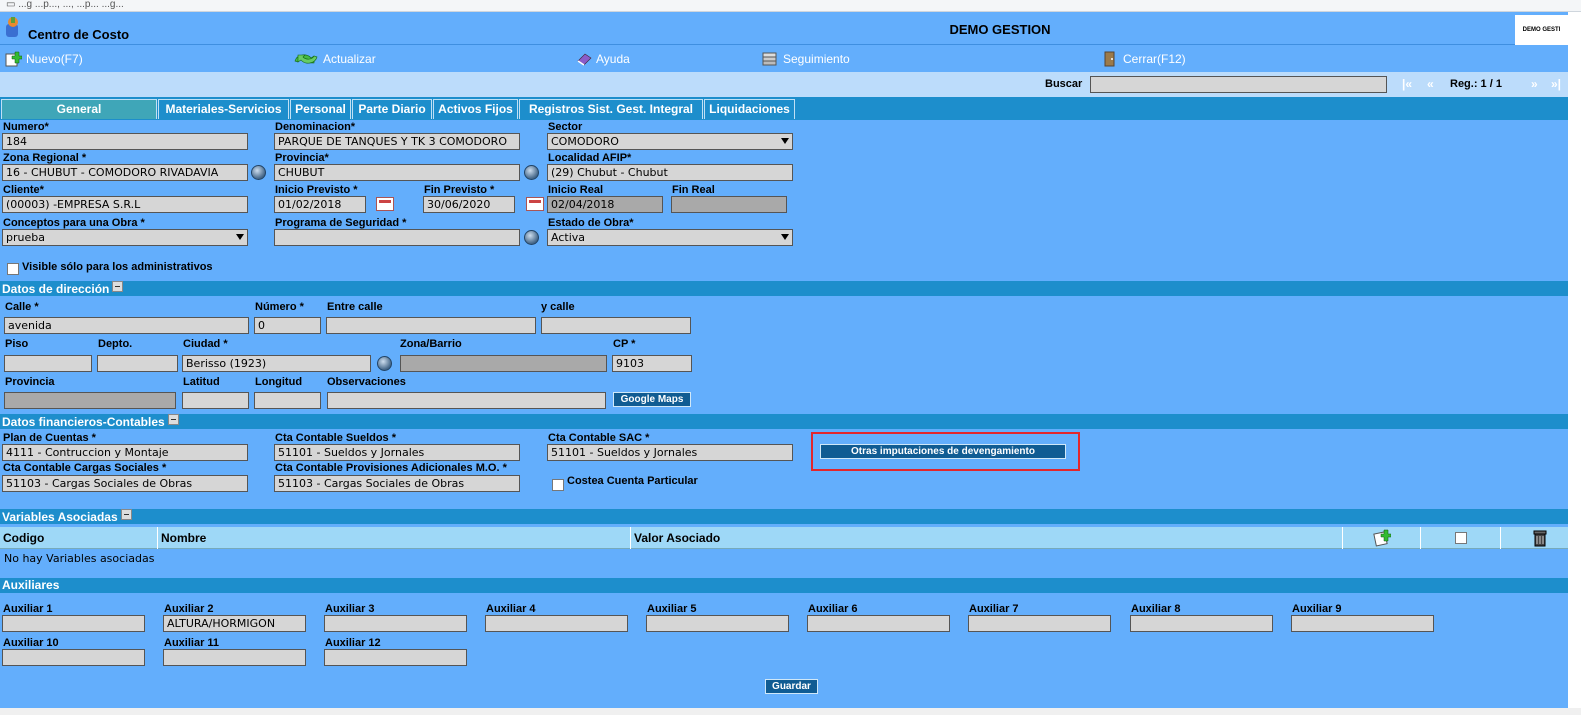  I want to click on search-input, so click(1238, 84).